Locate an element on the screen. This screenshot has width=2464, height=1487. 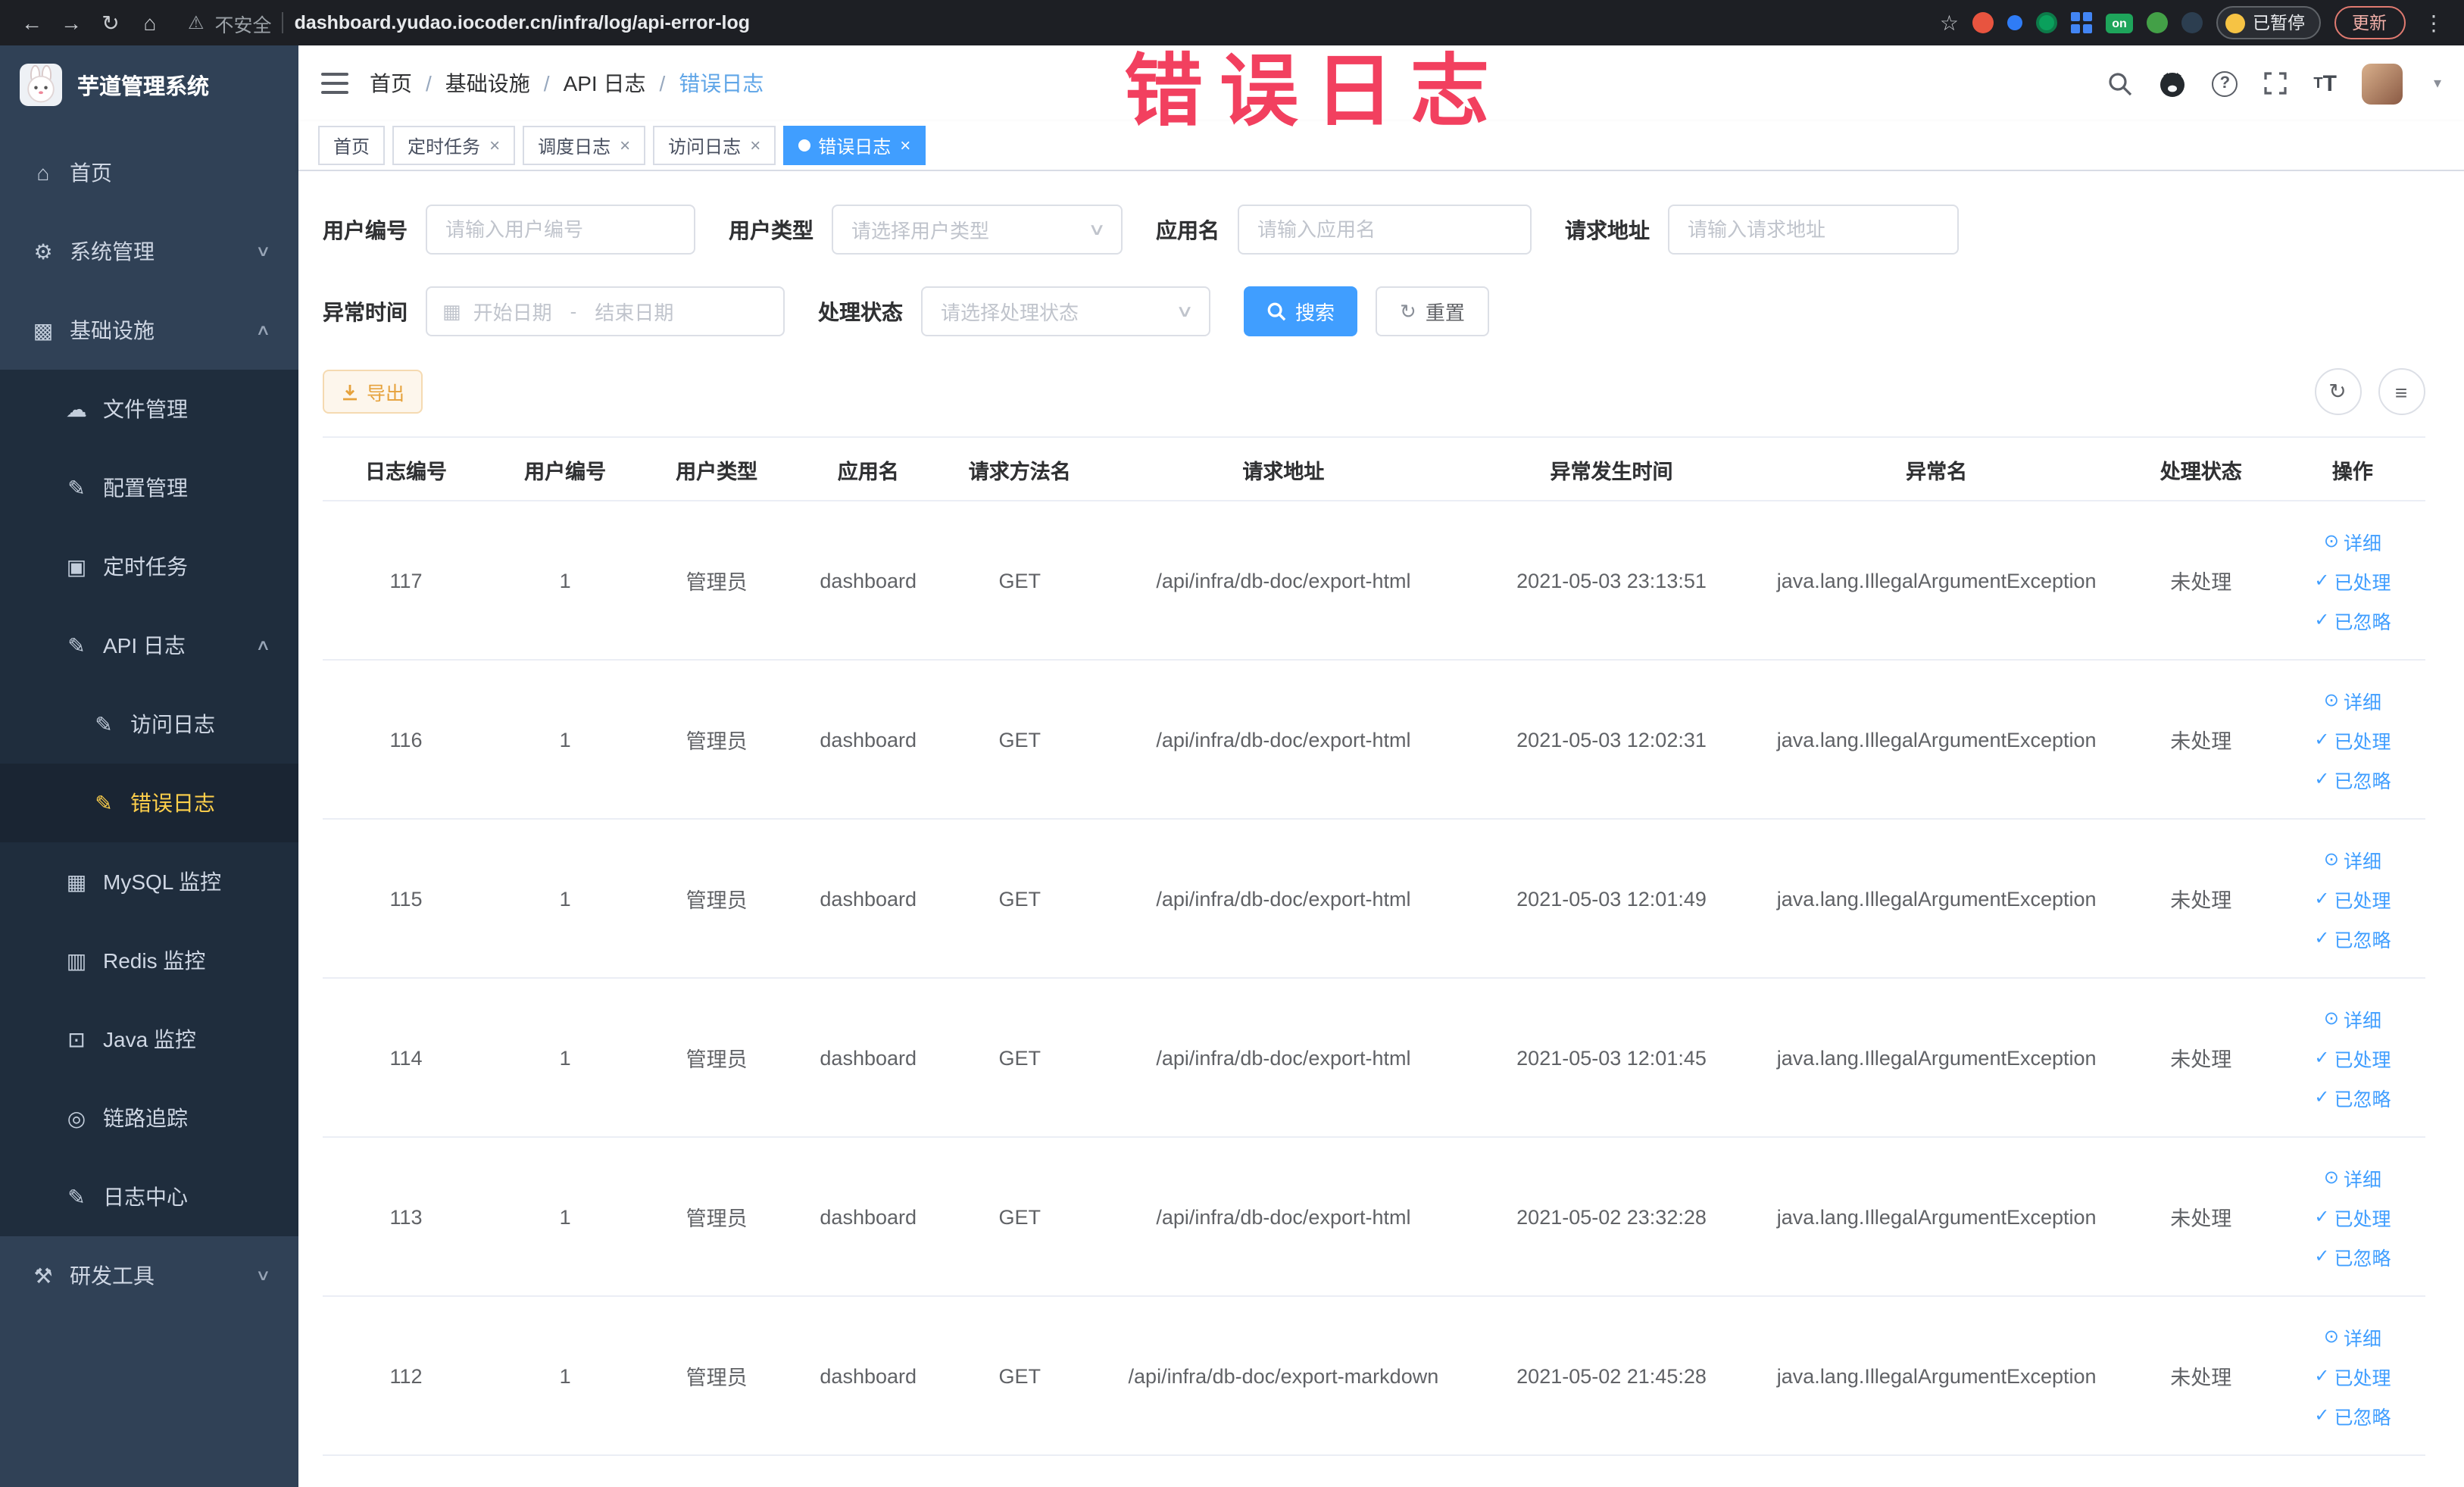
github-icon is located at coordinates (2172, 83).